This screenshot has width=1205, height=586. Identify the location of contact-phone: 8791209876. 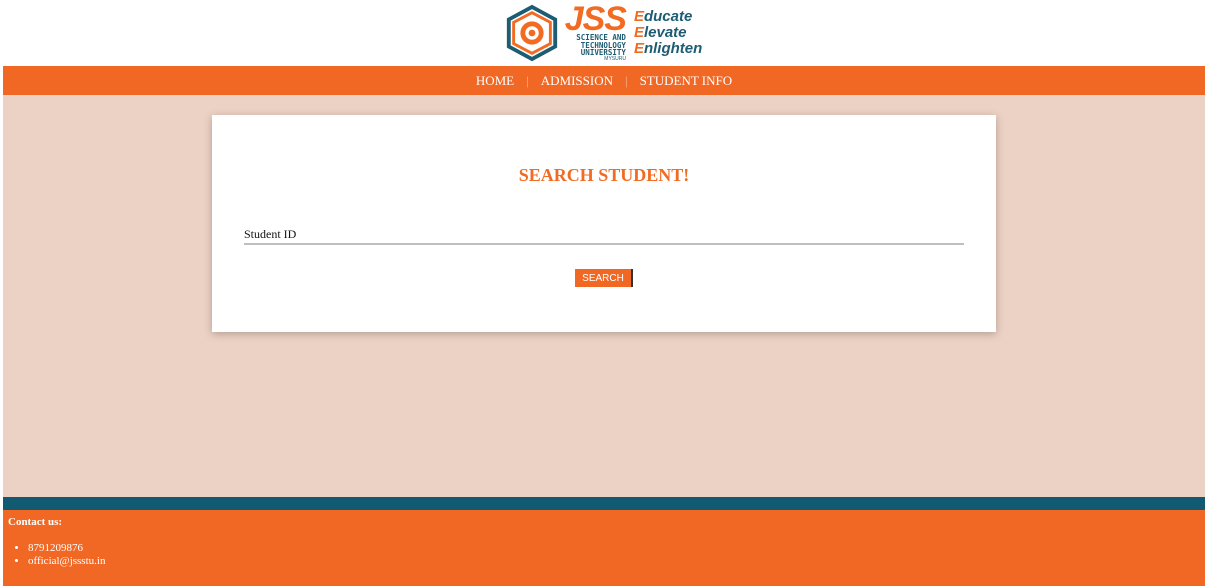
(614, 548).